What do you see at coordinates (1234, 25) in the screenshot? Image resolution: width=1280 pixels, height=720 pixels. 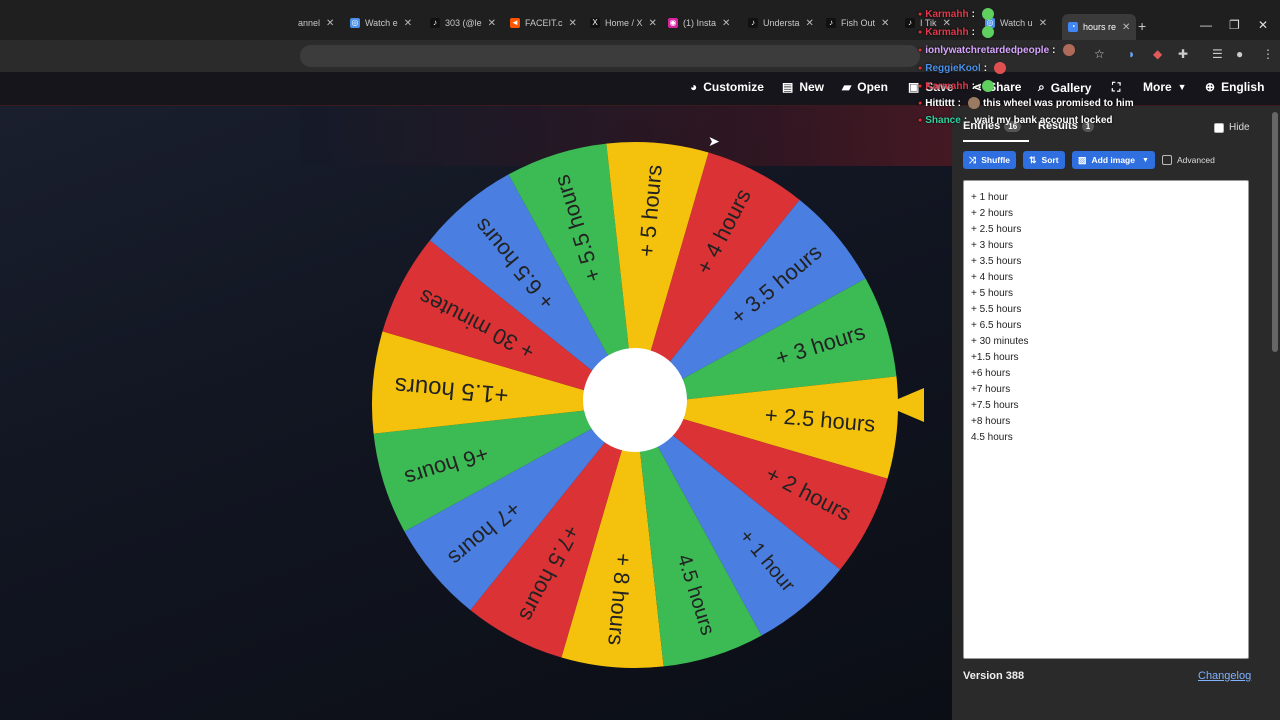 I see `maximize-button: ❐` at bounding box center [1234, 25].